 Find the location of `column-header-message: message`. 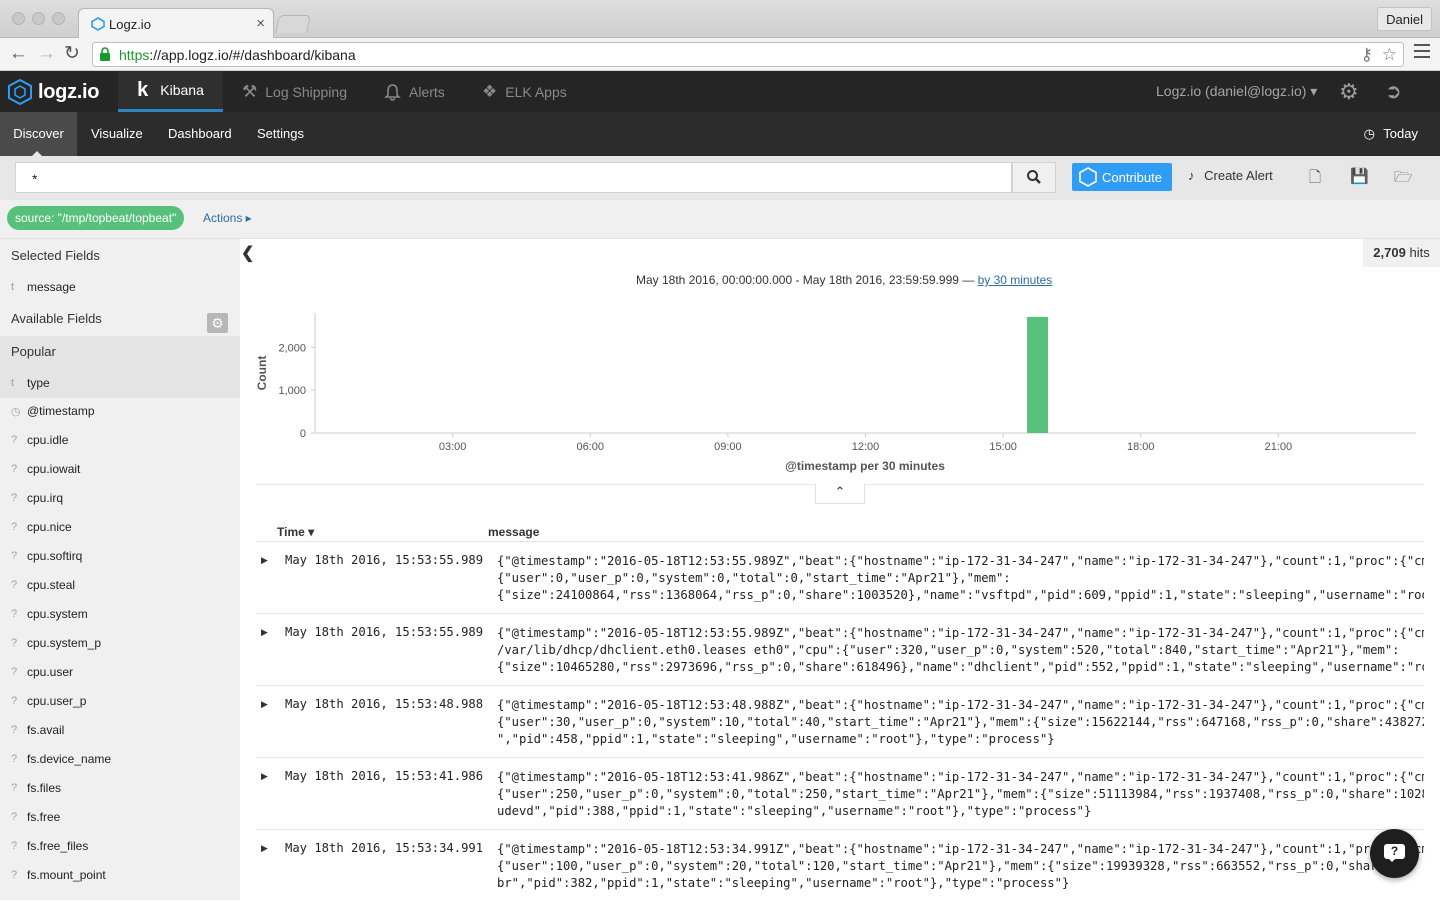

column-header-message: message is located at coordinates (513, 532).